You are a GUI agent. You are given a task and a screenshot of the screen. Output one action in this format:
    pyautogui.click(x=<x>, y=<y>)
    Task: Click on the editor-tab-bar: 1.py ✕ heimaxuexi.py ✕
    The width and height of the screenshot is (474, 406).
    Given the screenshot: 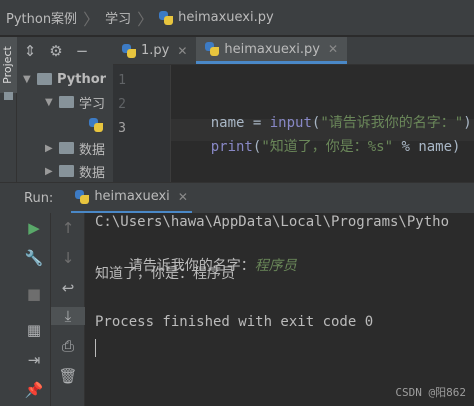 What is the action you would take?
    pyautogui.click(x=293, y=51)
    